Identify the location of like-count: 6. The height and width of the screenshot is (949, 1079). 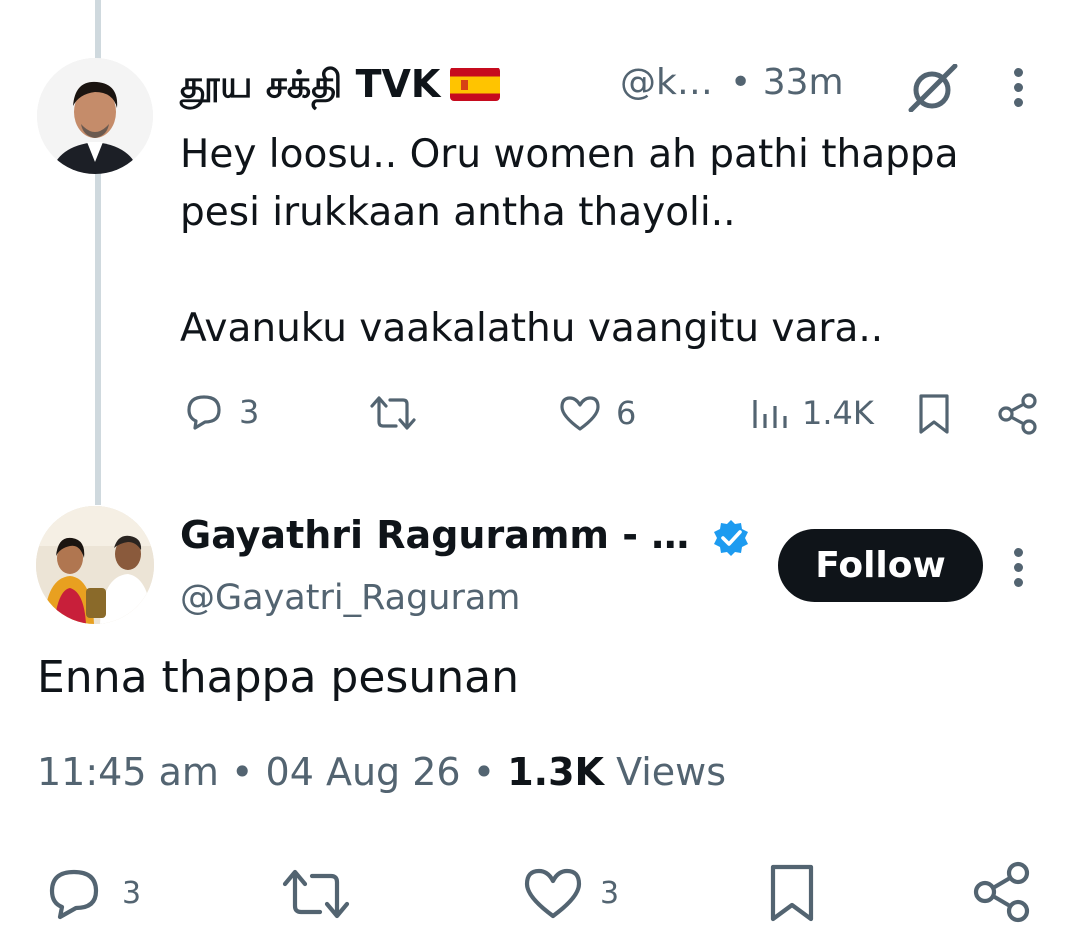
(626, 413).